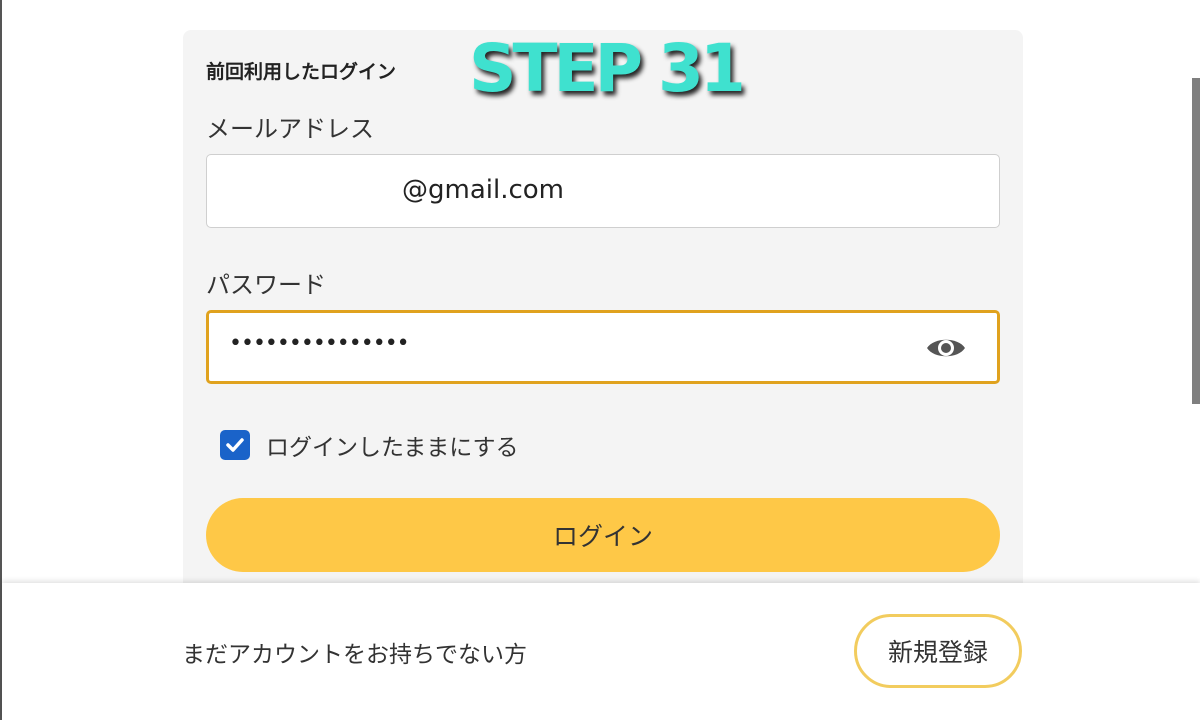 The height and width of the screenshot is (720, 1200). Describe the element at coordinates (354, 655) in the screenshot. I see `no-account-text: まだアカウントをお持ちでない方` at that location.